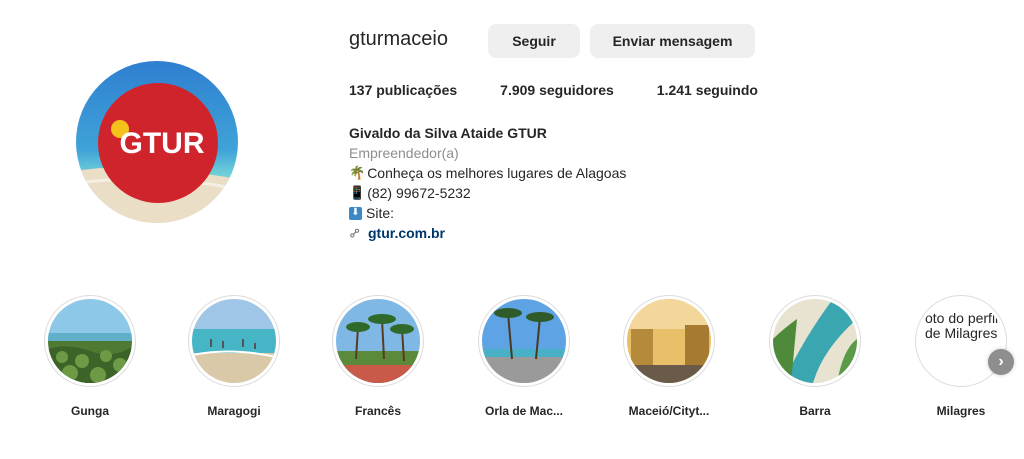  I want to click on profile-avatar: GTUR, so click(157, 142).